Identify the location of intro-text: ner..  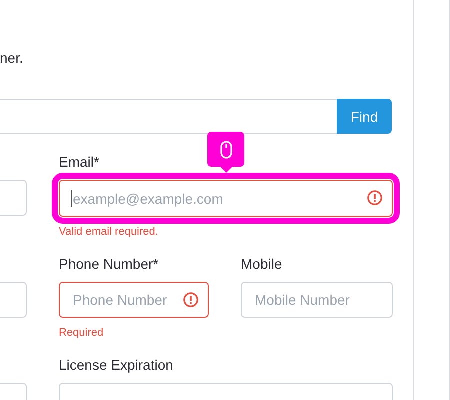
(12, 58).